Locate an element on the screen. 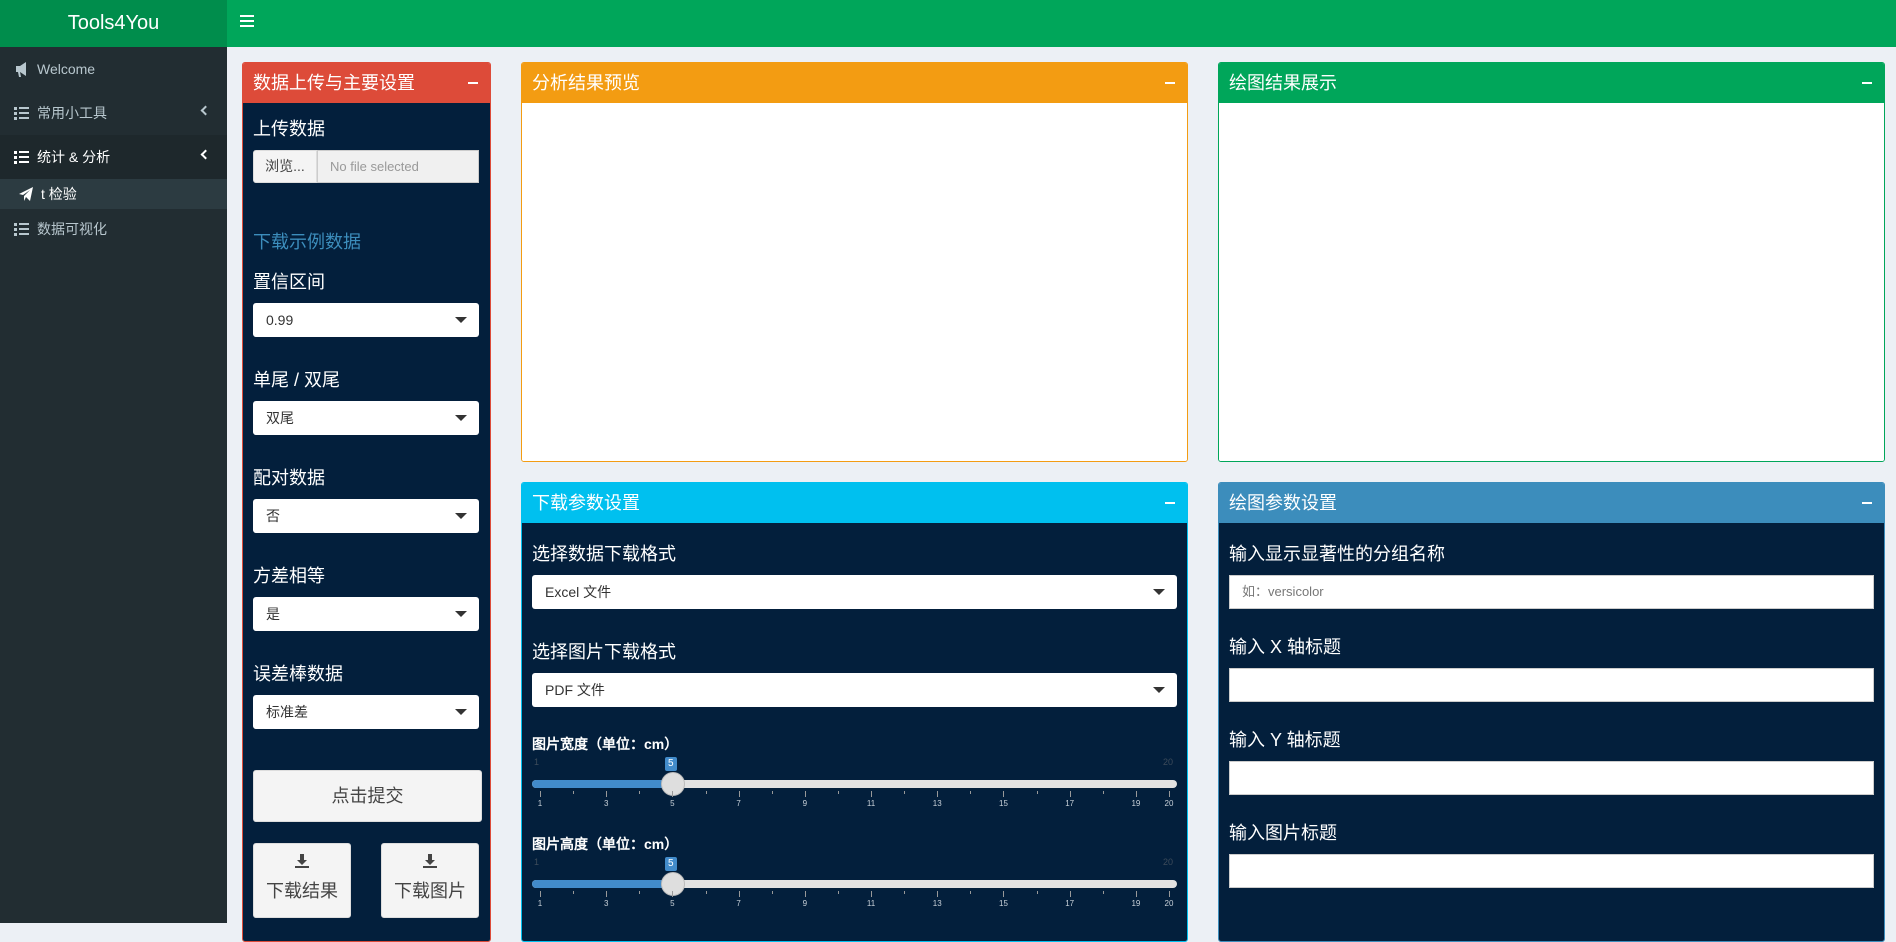  height-slider is located at coordinates (854, 884).